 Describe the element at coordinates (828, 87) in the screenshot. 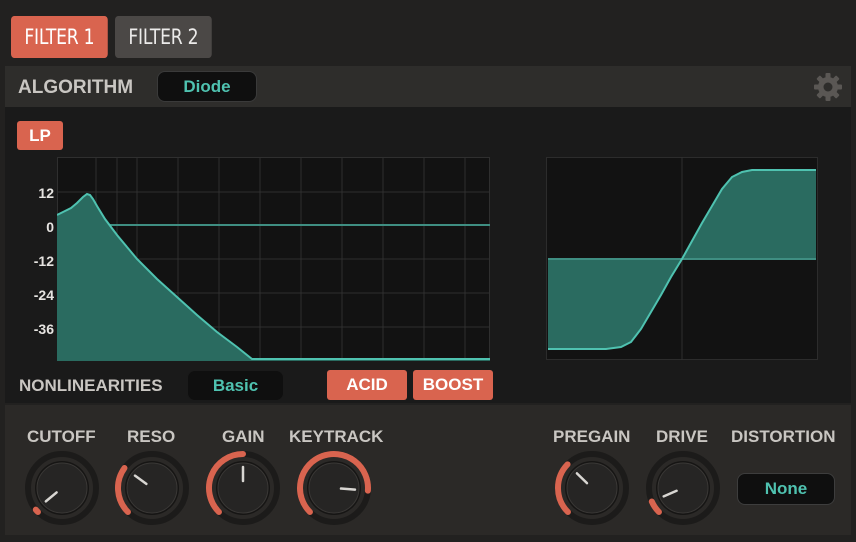

I see `settings-gear-icon` at that location.